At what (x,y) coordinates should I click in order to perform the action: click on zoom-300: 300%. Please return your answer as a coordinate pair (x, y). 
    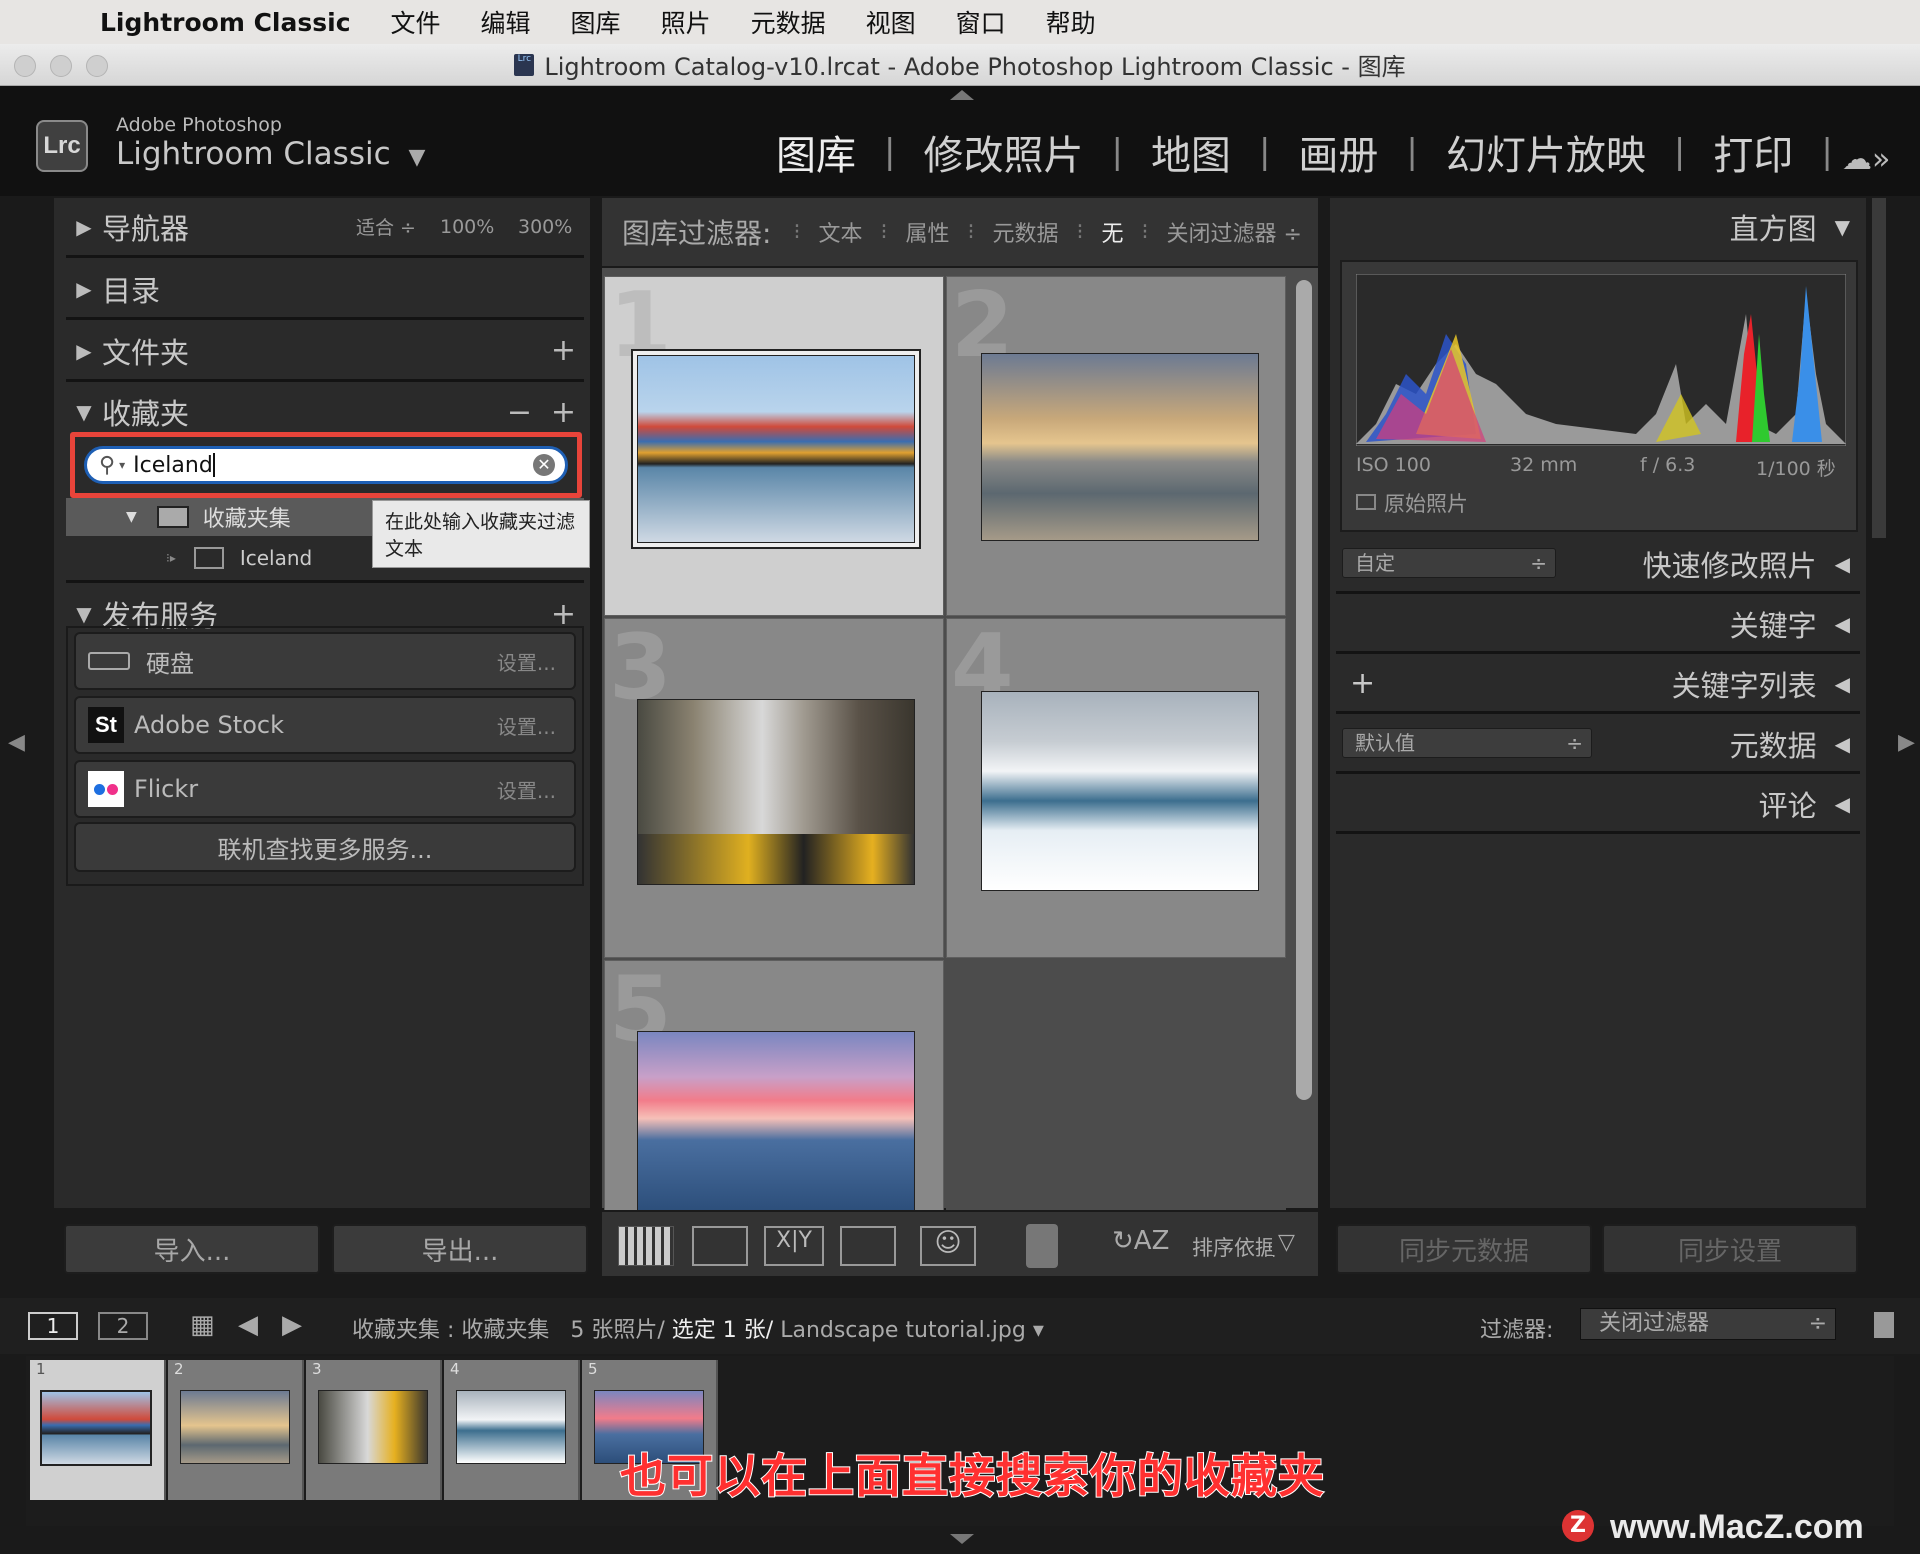
    Looking at the image, I should click on (545, 227).